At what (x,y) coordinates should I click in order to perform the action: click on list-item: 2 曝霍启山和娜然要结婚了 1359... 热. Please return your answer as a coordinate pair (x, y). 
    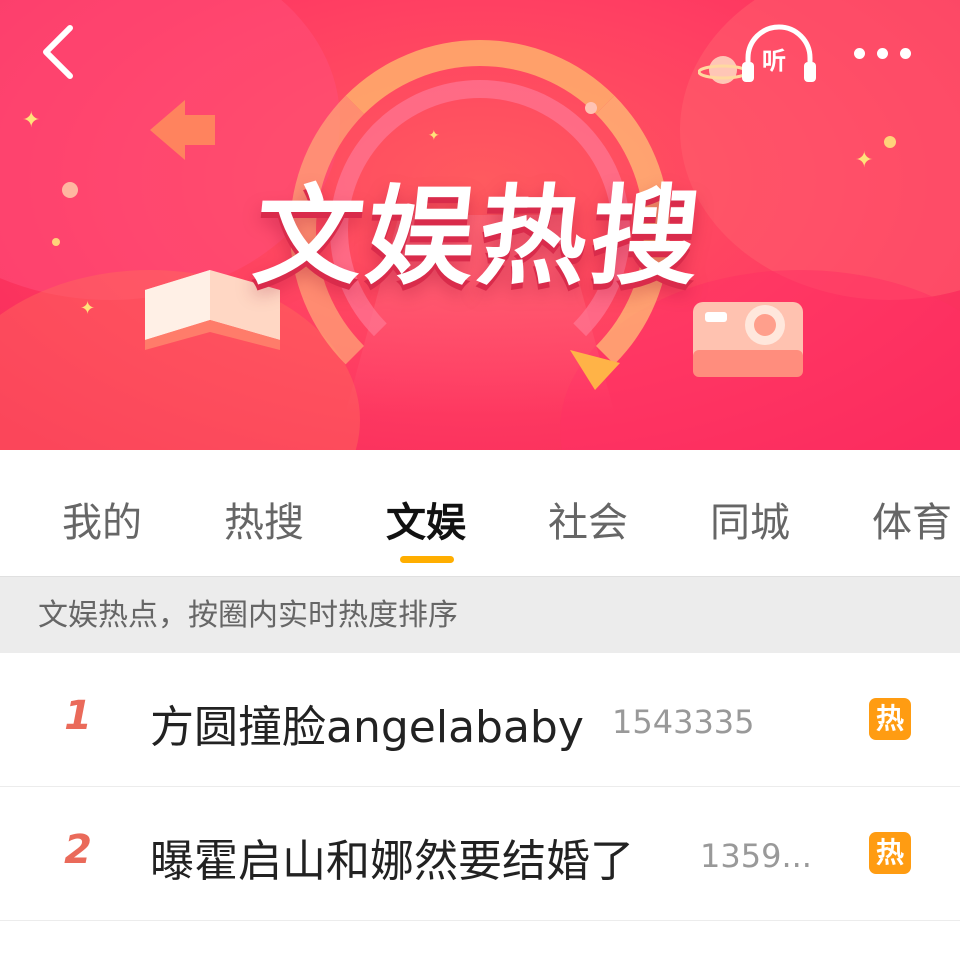
    Looking at the image, I should click on (480, 854).